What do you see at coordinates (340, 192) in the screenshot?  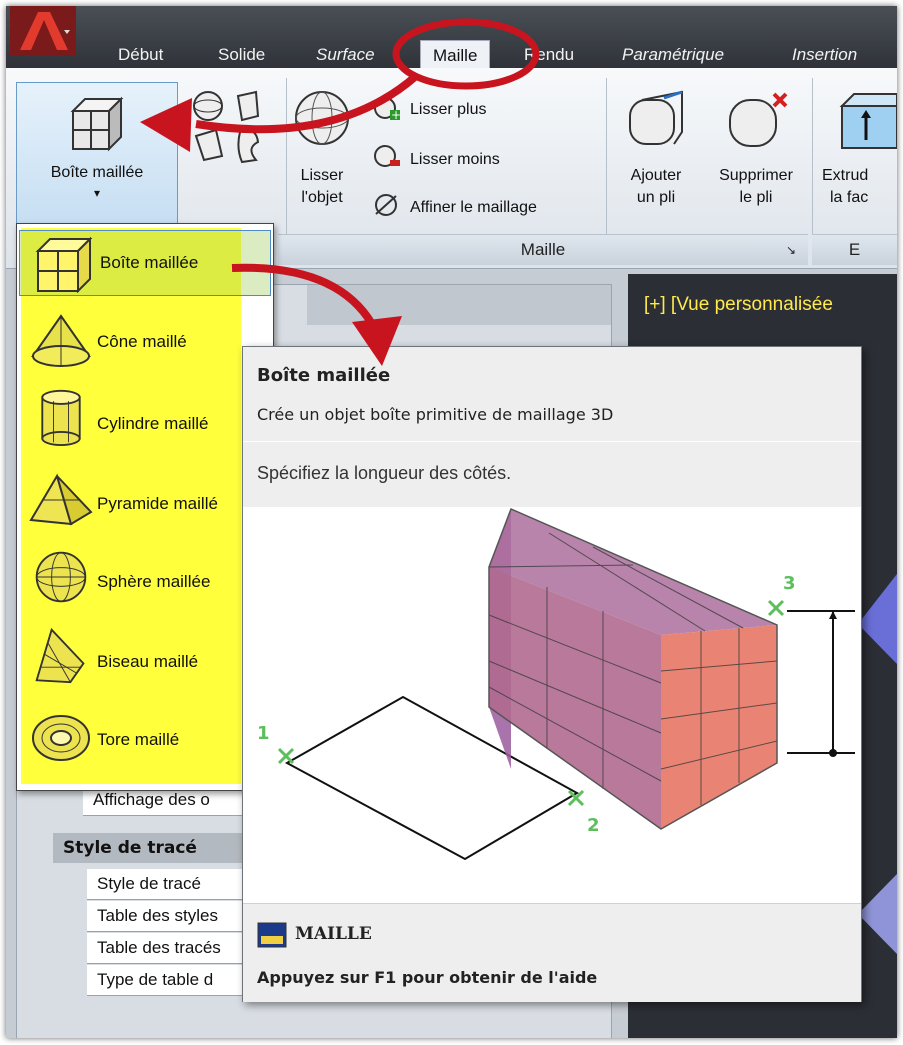 I see `annotation-overlay` at bounding box center [340, 192].